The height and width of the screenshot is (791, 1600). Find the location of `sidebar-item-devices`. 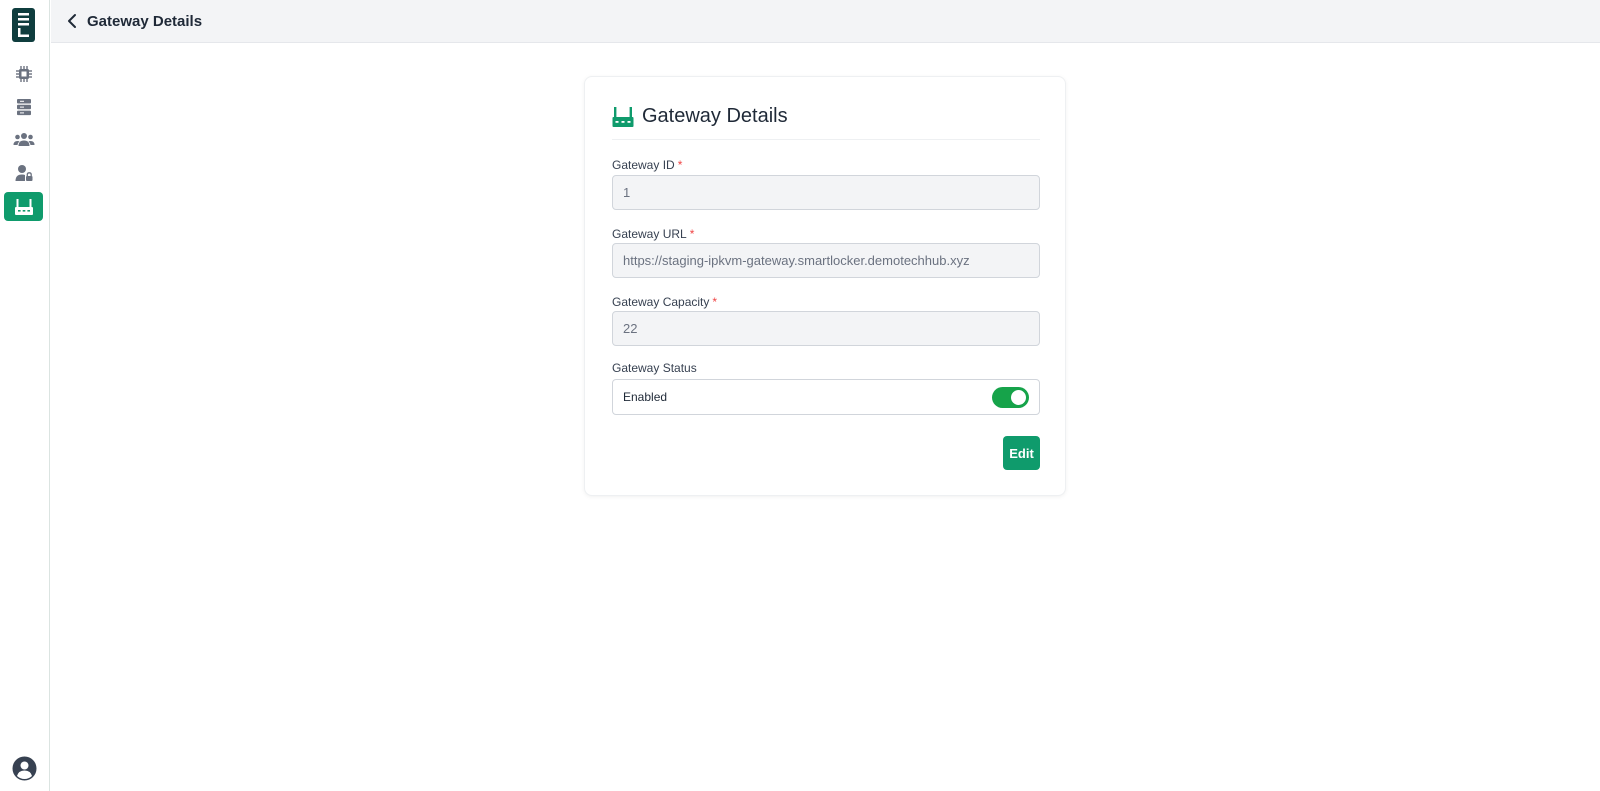

sidebar-item-devices is located at coordinates (23, 73).